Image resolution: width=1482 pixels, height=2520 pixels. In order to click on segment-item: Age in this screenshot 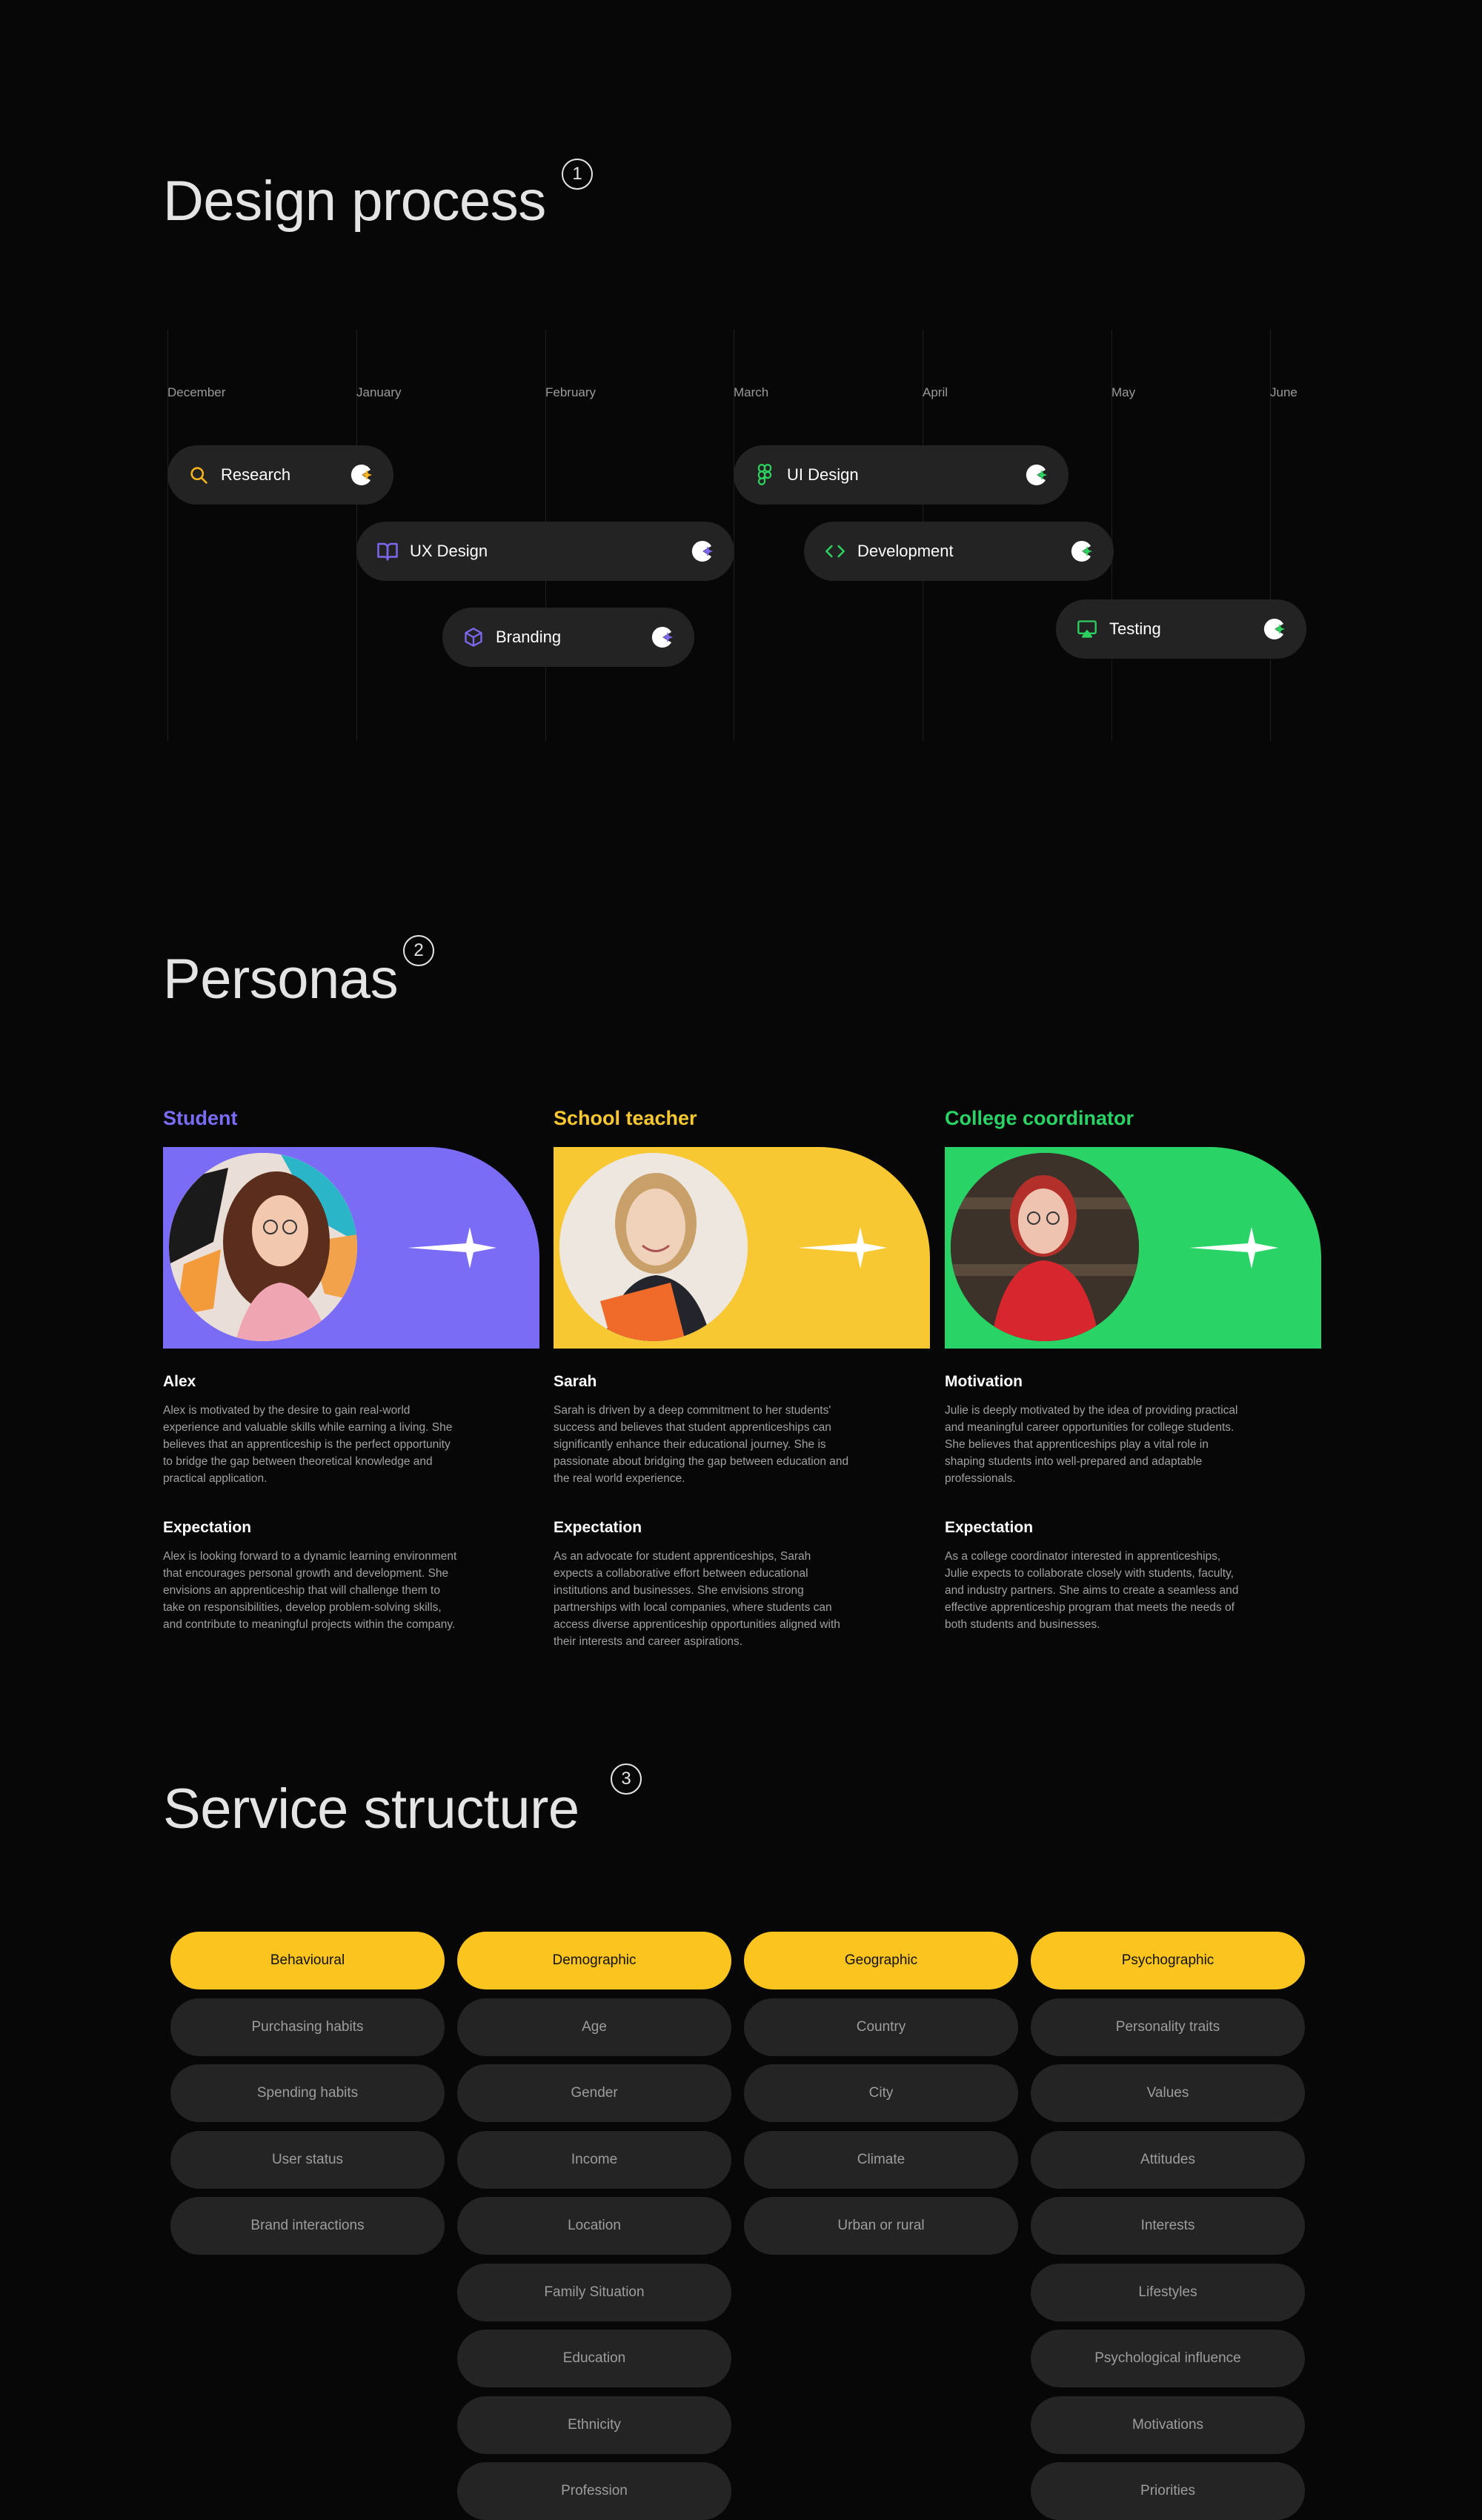, I will do `click(594, 2027)`.